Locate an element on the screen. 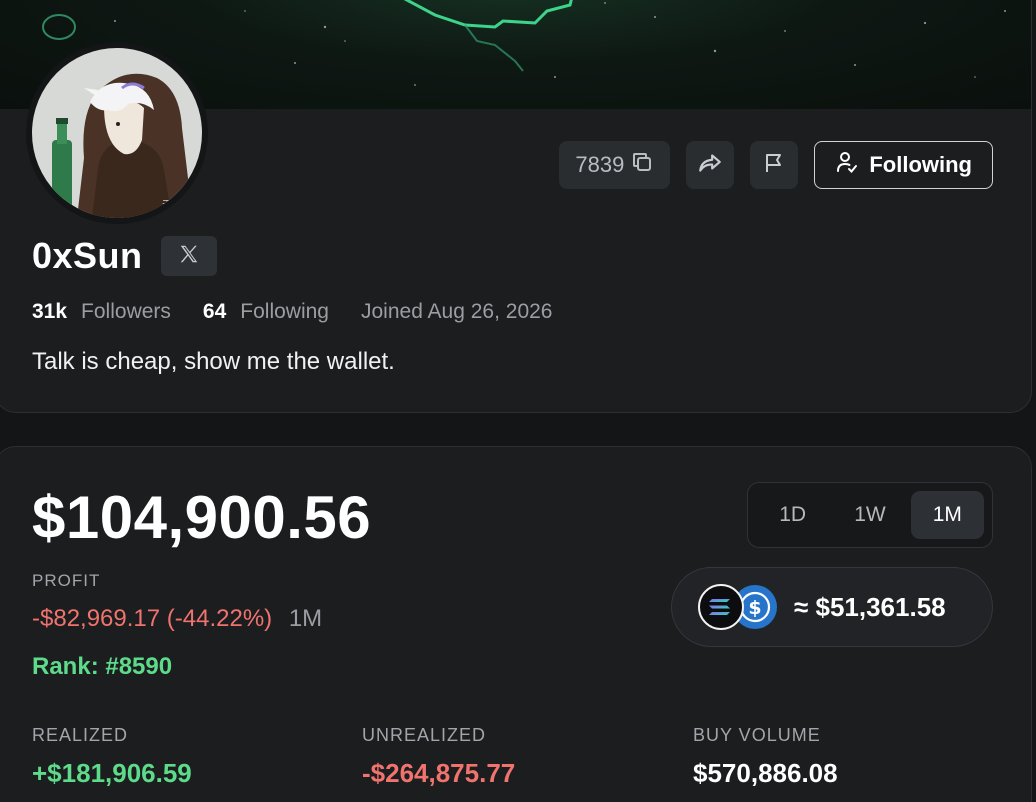 The width and height of the screenshot is (1036, 802). flag-icon is located at coordinates (774, 165).